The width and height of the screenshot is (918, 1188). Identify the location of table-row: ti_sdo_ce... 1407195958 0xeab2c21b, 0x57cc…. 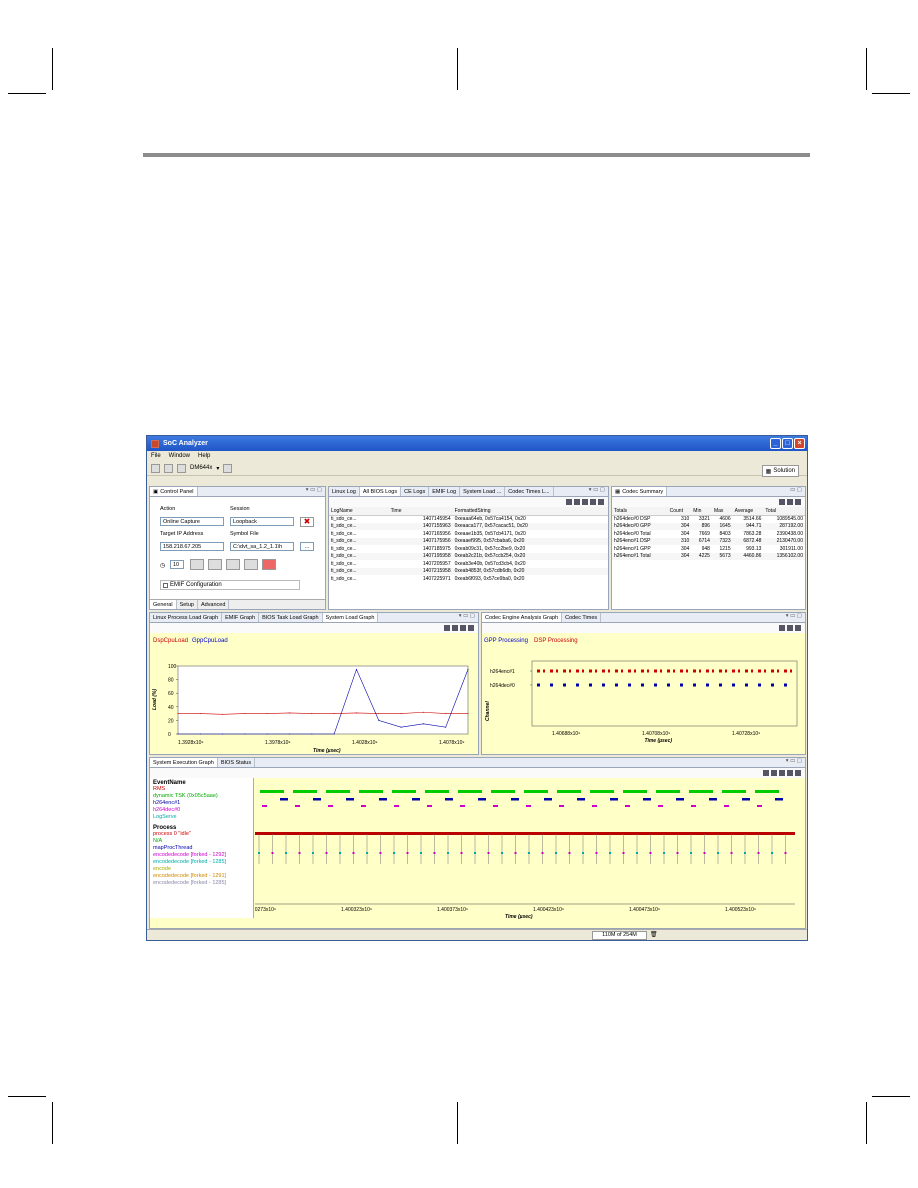
(468, 556).